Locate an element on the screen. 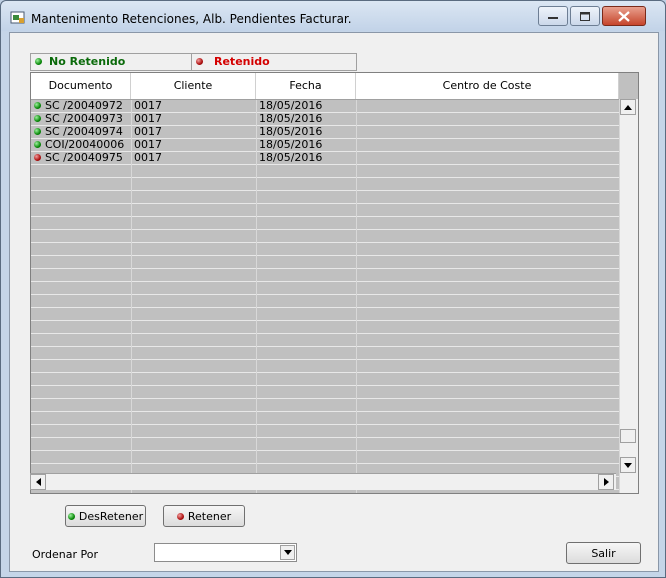 This screenshot has width=666, height=578. cell-documento: SC /20040974 is located at coordinates (81, 132).